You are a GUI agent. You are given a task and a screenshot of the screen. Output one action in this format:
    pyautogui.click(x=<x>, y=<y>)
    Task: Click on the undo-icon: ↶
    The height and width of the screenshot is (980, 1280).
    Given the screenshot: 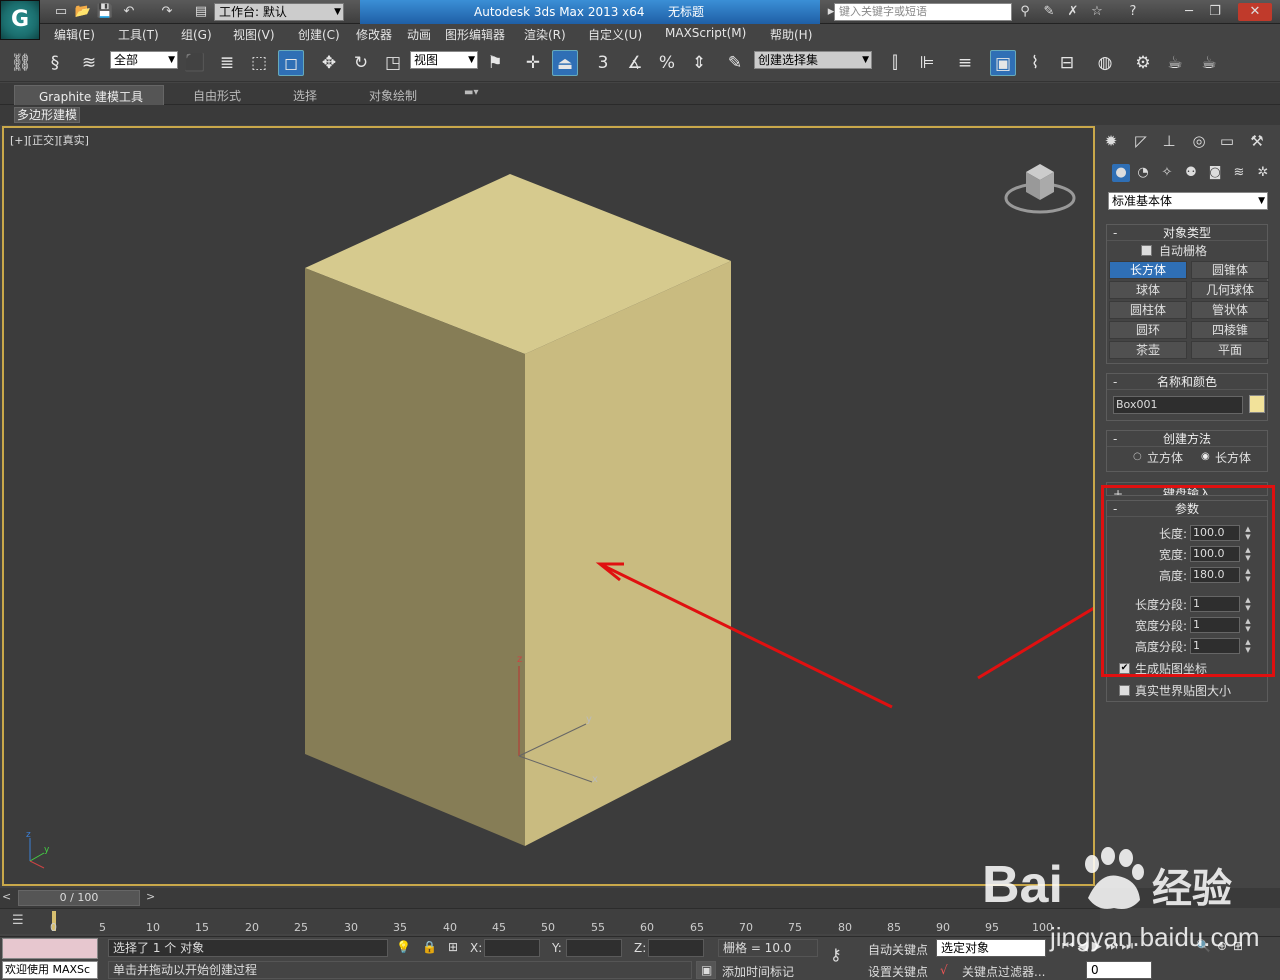 What is the action you would take?
    pyautogui.click(x=129, y=12)
    